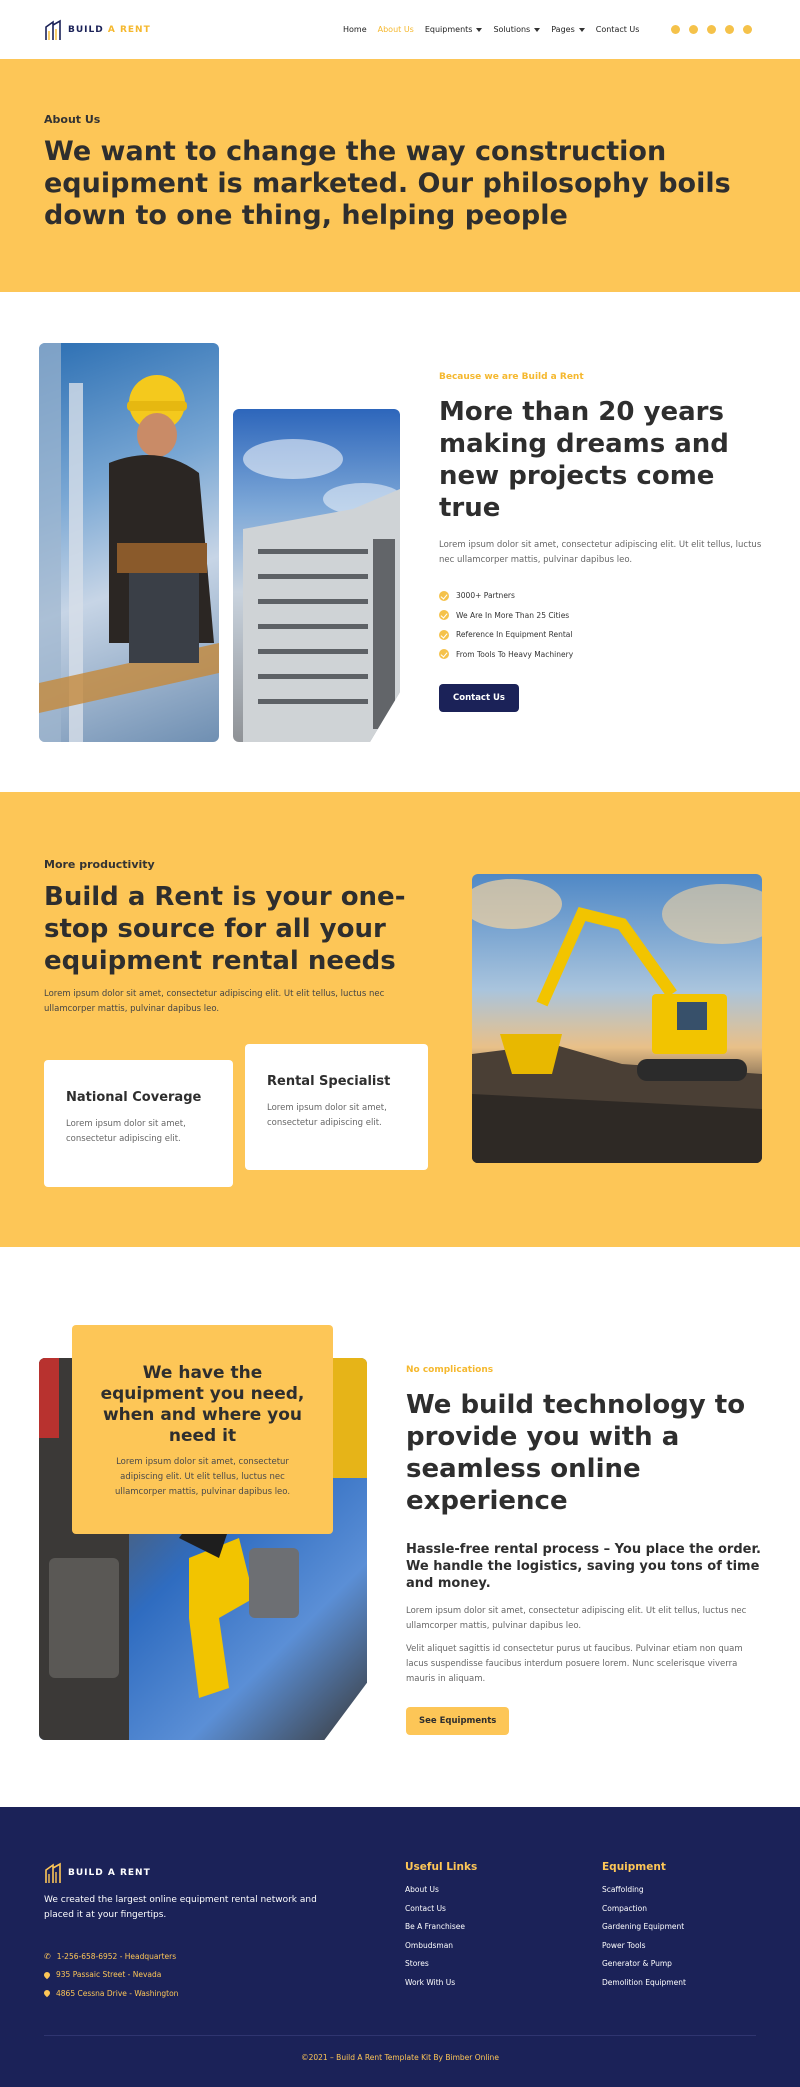  I want to click on phone-icon: ✆, so click(47, 1956).